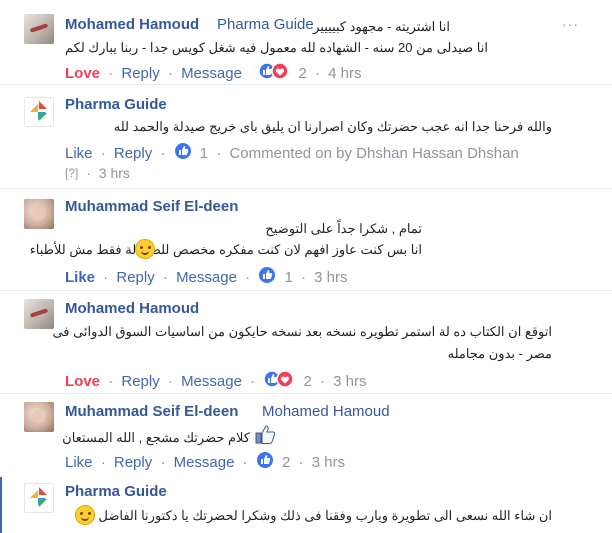 The height and width of the screenshot is (533, 612). I want to click on comment-actions: Love · Reply · Message · 2 · 3 hrs, so click(216, 381).